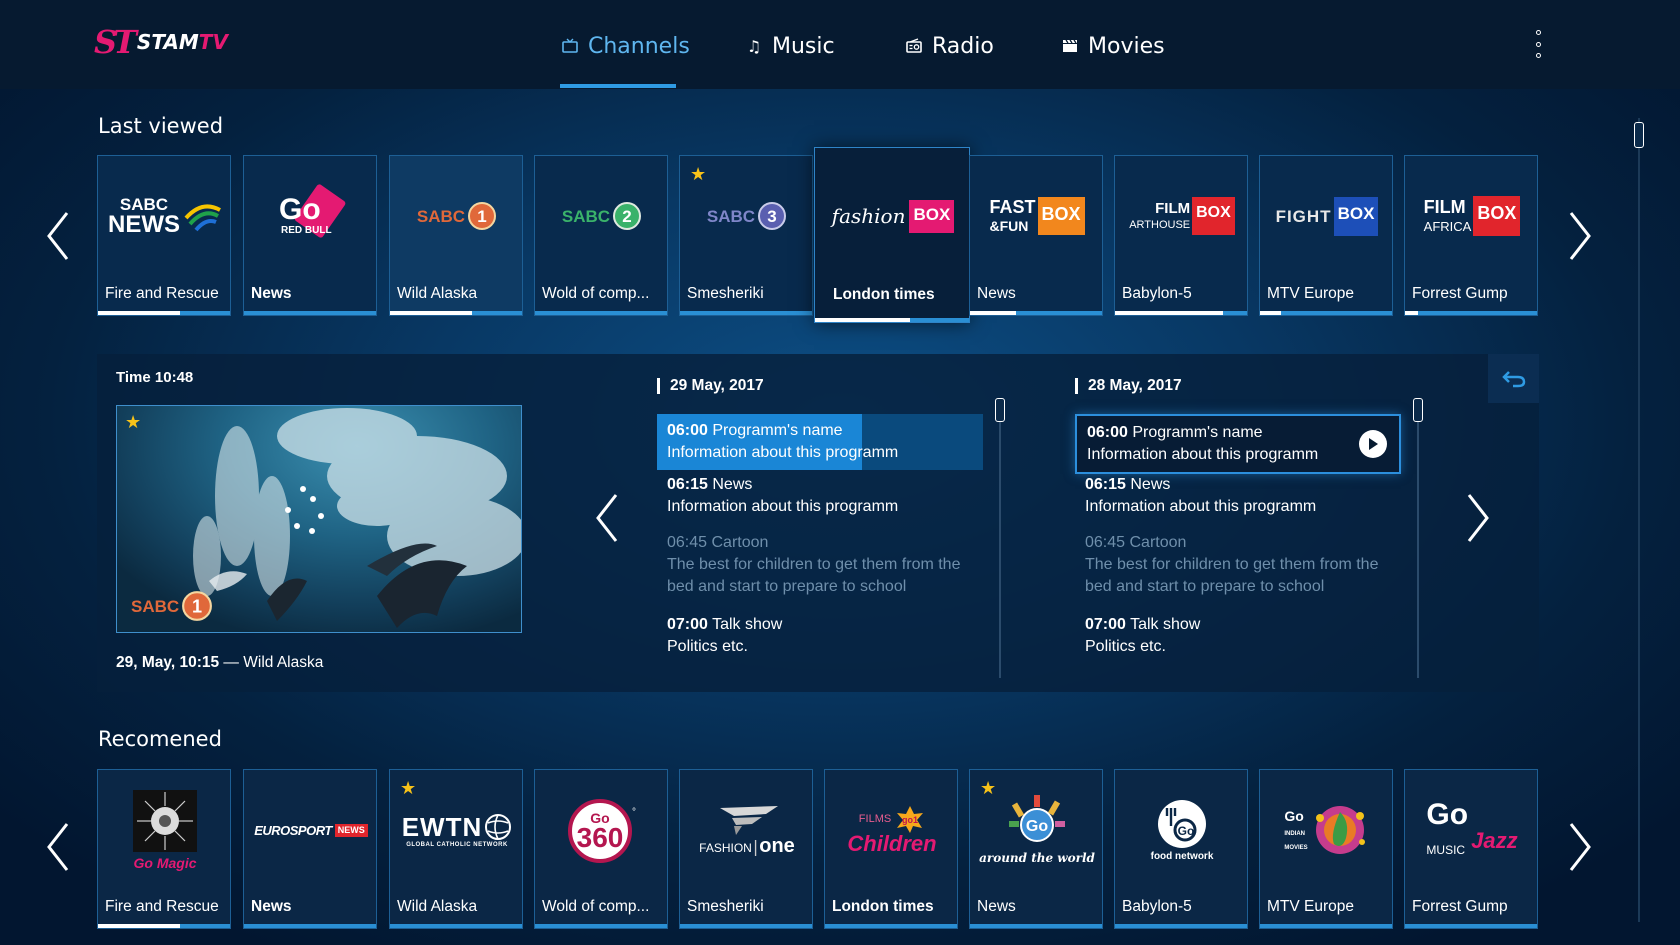 This screenshot has height=945, width=1680. Describe the element at coordinates (891, 830) in the screenshot. I see `channel-logo-films-children: FILMS go1 Children` at that location.